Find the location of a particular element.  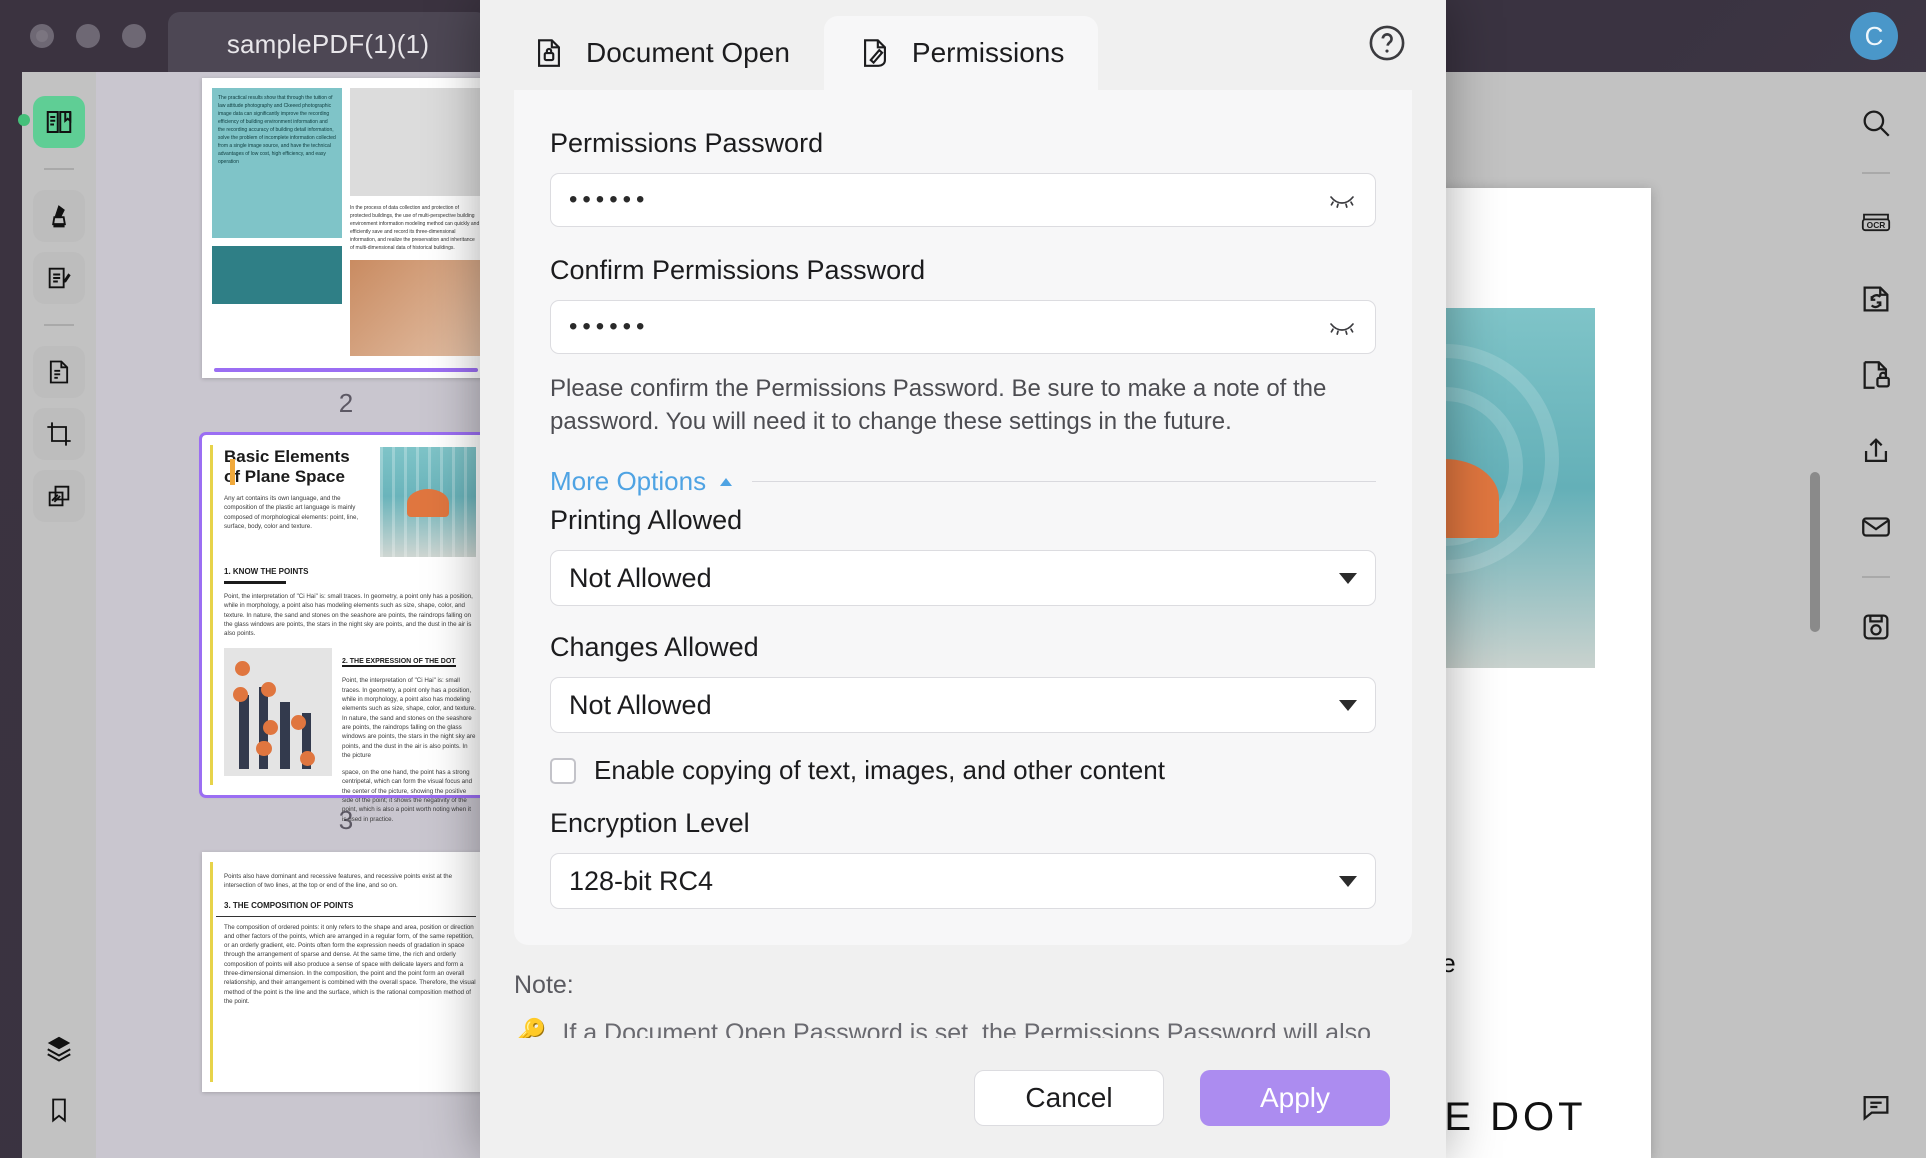

tab-document-open: Document Open is located at coordinates (661, 53).